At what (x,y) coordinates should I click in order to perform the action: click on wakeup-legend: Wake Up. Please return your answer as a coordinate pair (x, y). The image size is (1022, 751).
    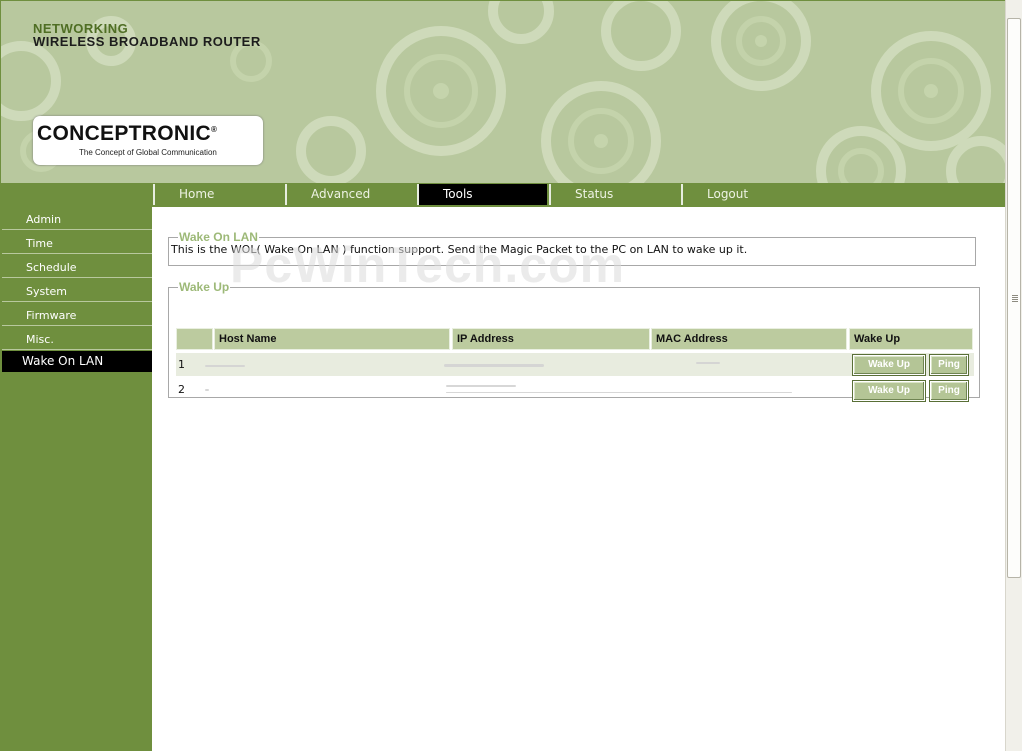
    Looking at the image, I should click on (204, 287).